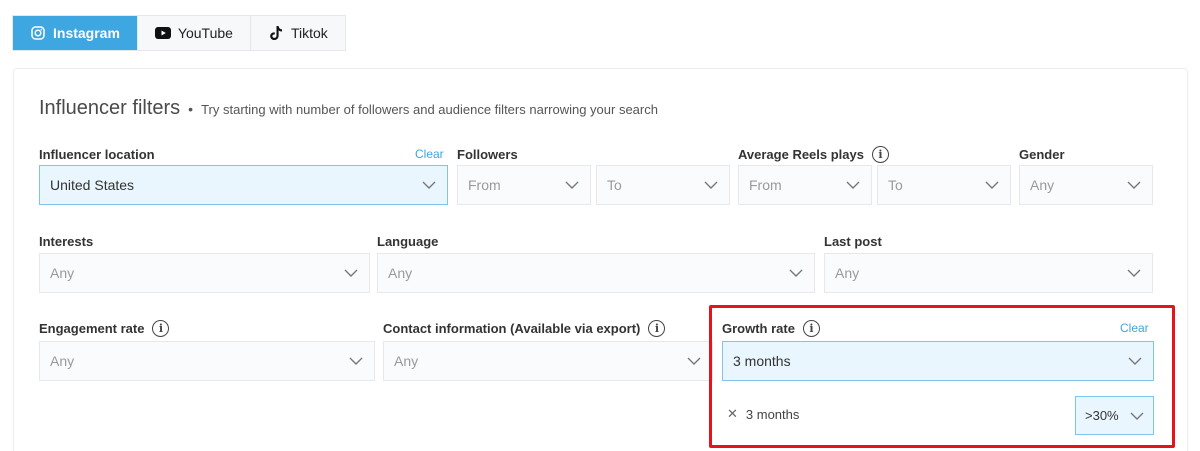 This screenshot has width=1200, height=451. What do you see at coordinates (847, 273) in the screenshot?
I see `last-post-value: Any` at bounding box center [847, 273].